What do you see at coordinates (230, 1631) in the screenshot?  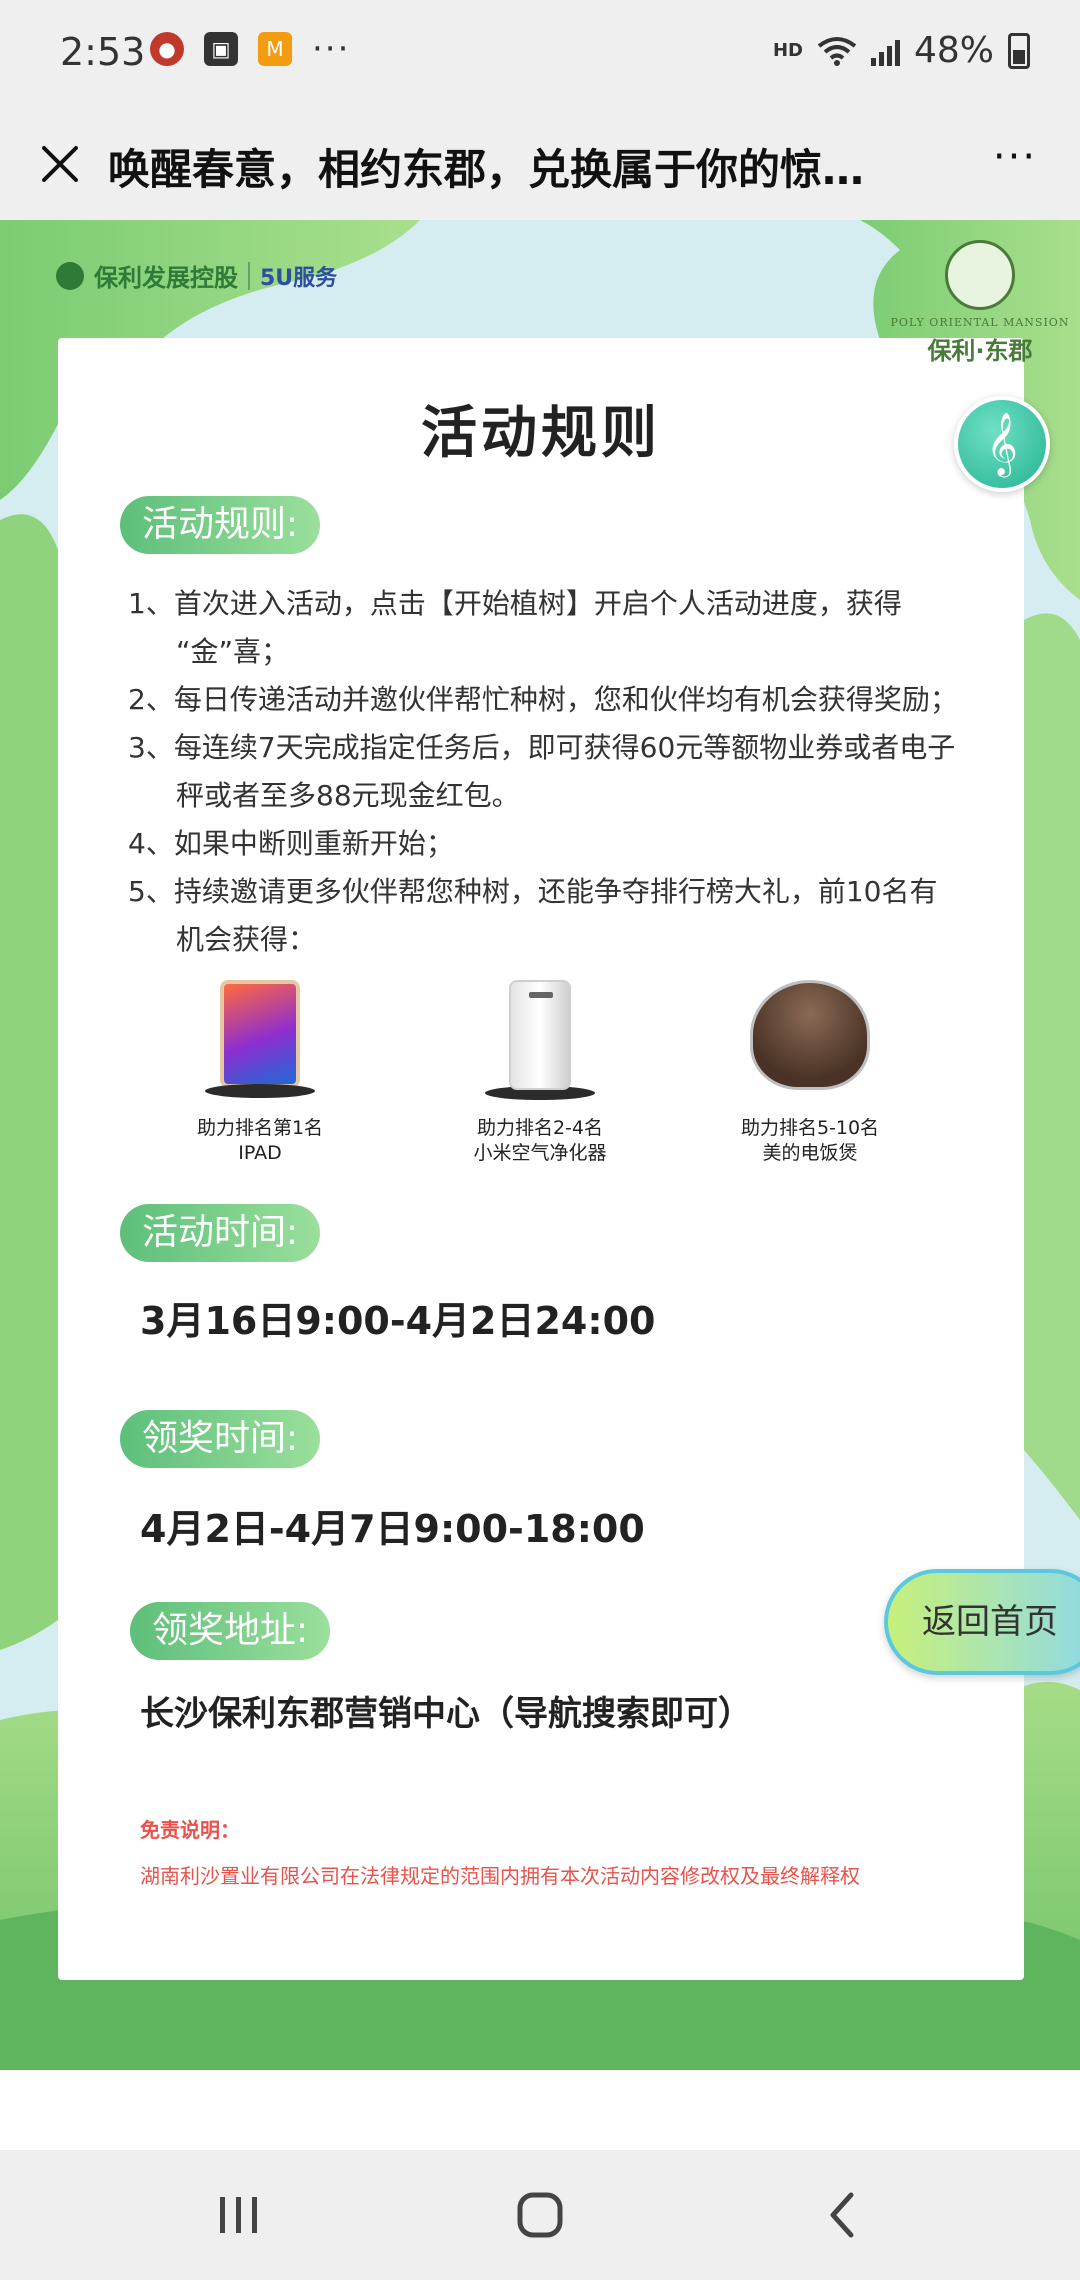 I see `award-address-label: 领奖地址:` at bounding box center [230, 1631].